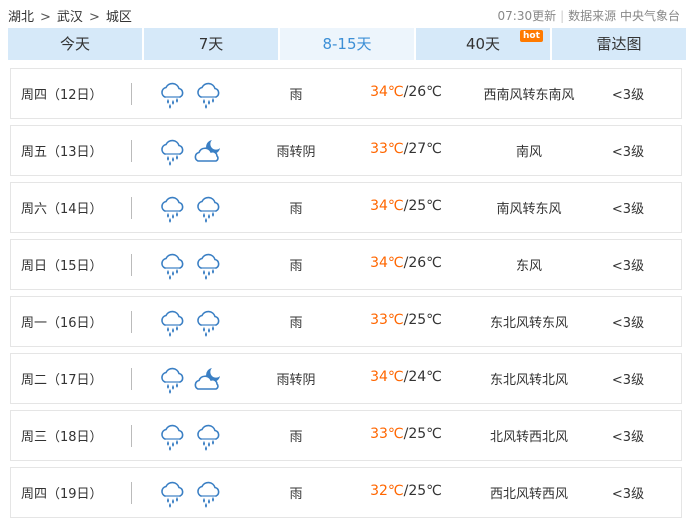 The image size is (690, 524). I want to click on tab-label: 8-15天, so click(347, 44).